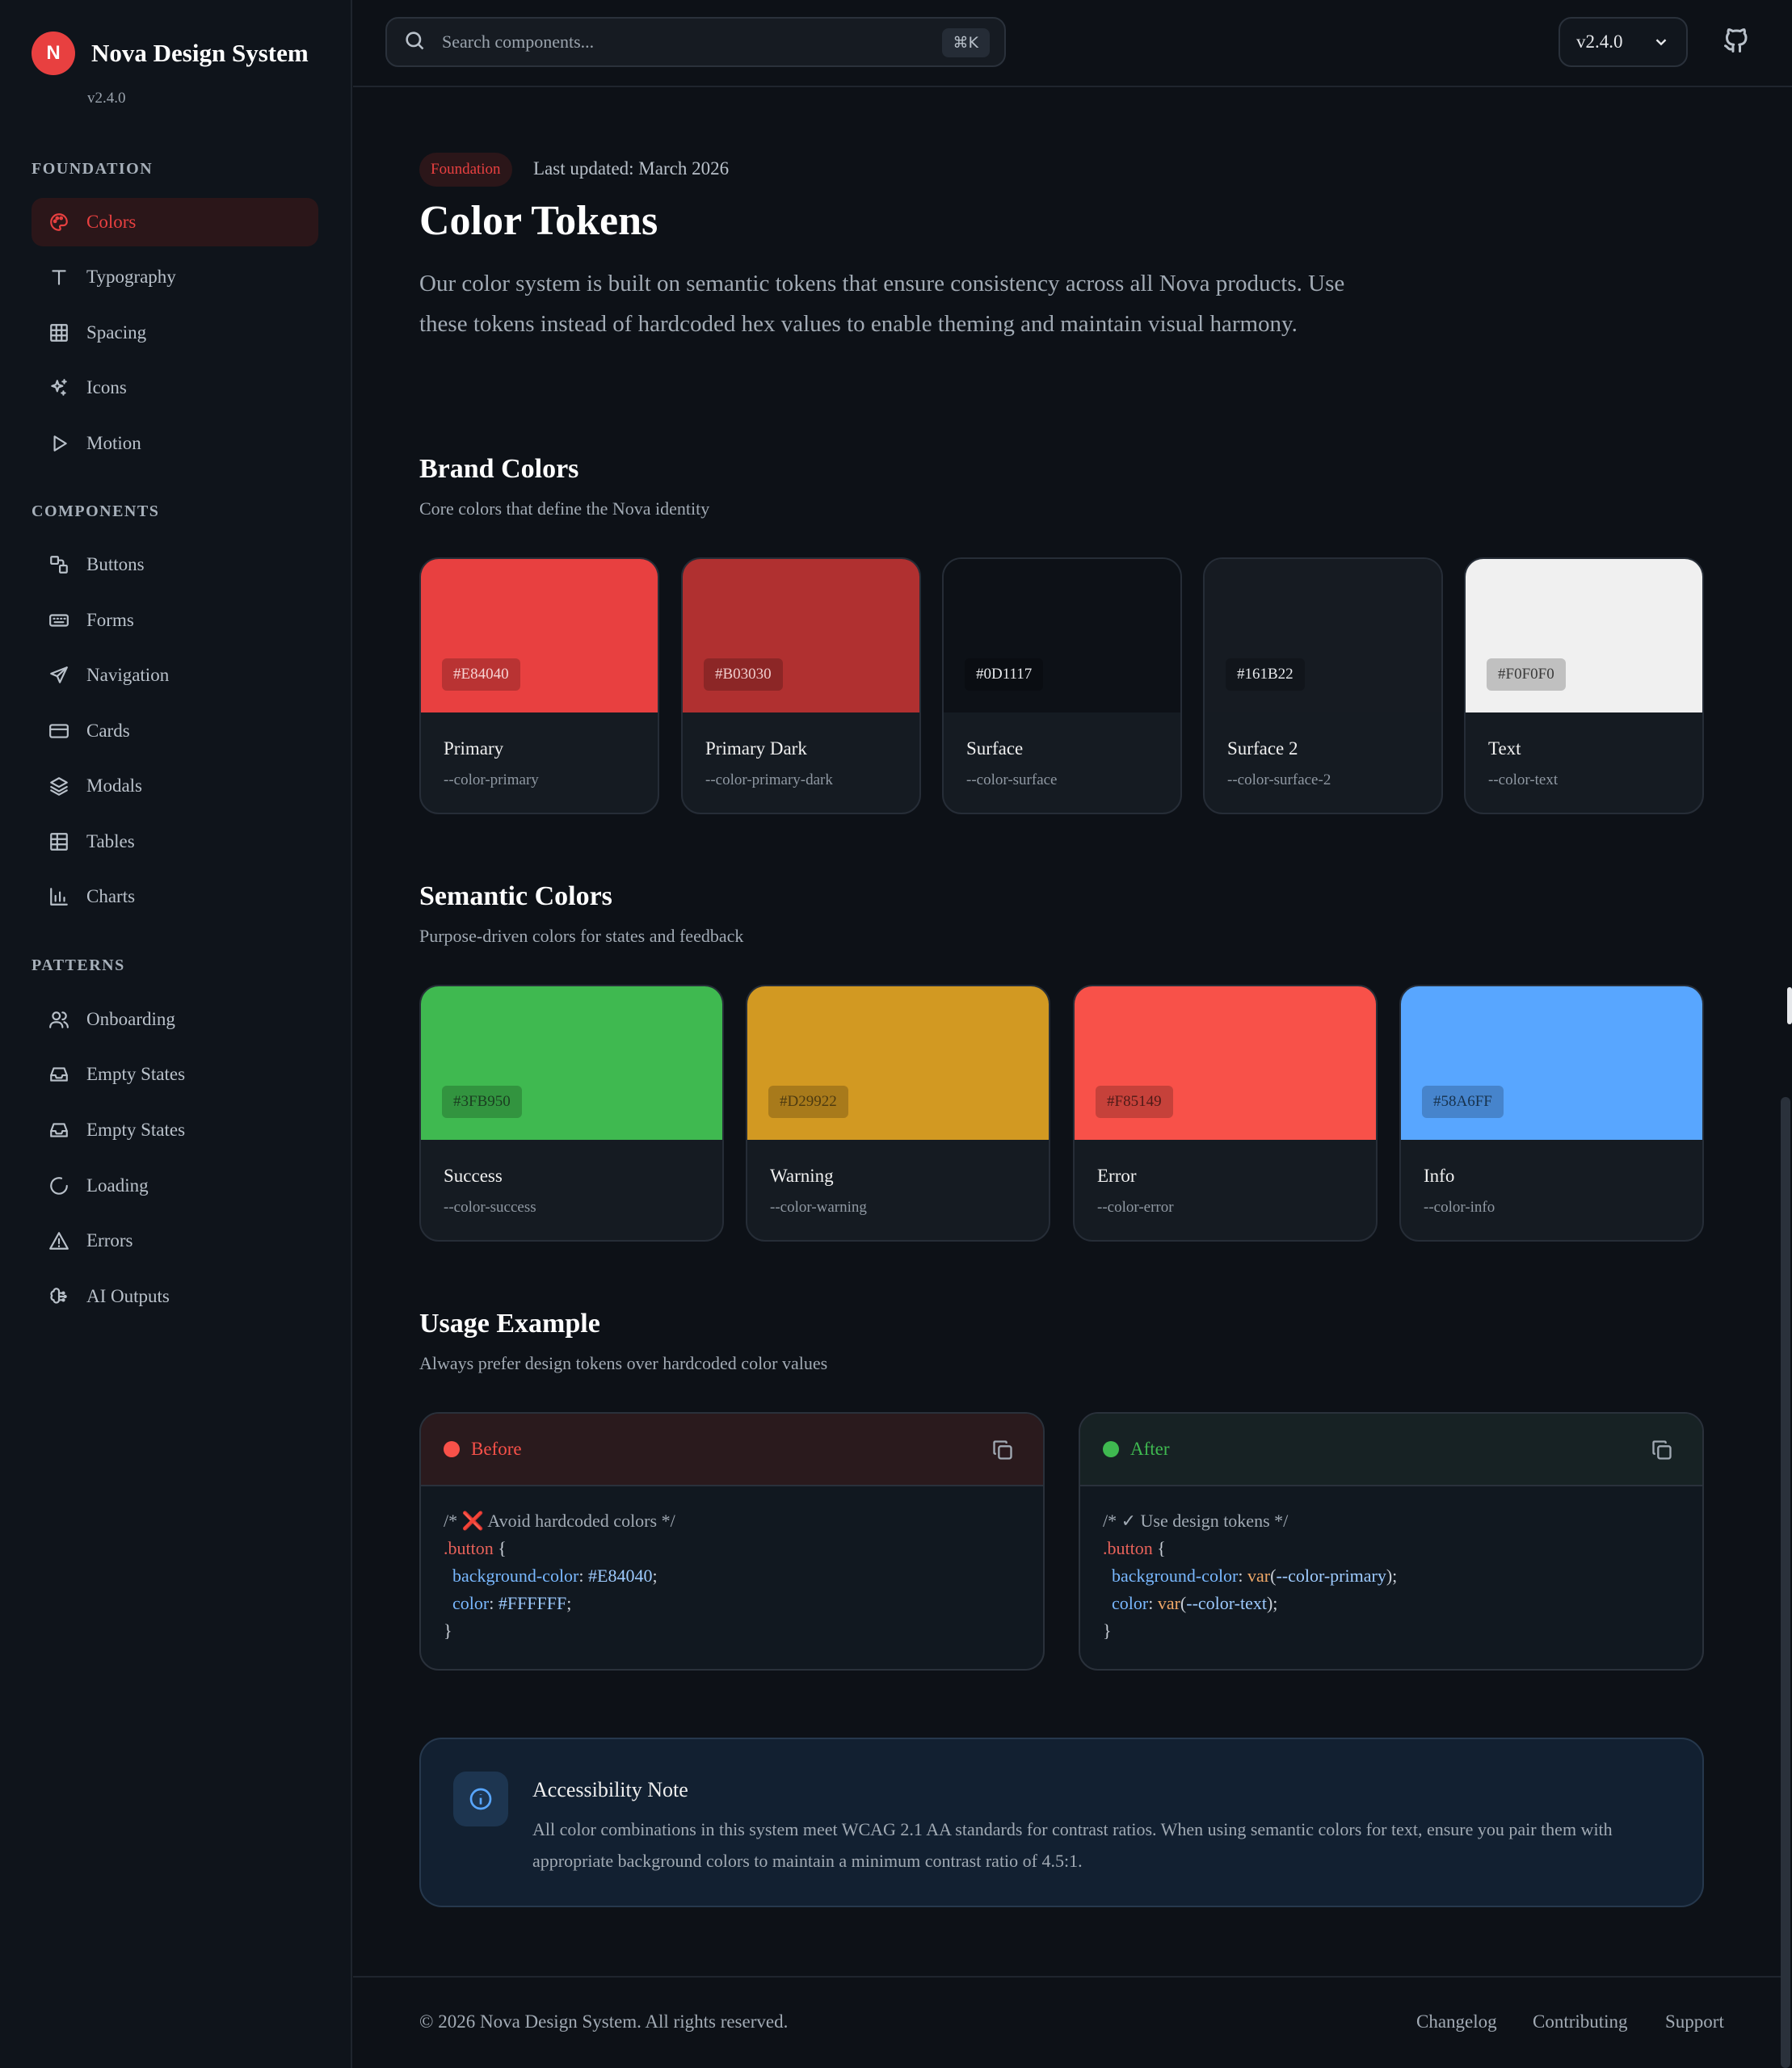 The height and width of the screenshot is (2068, 1792). I want to click on sidebar-item-label: Loading, so click(117, 1185).